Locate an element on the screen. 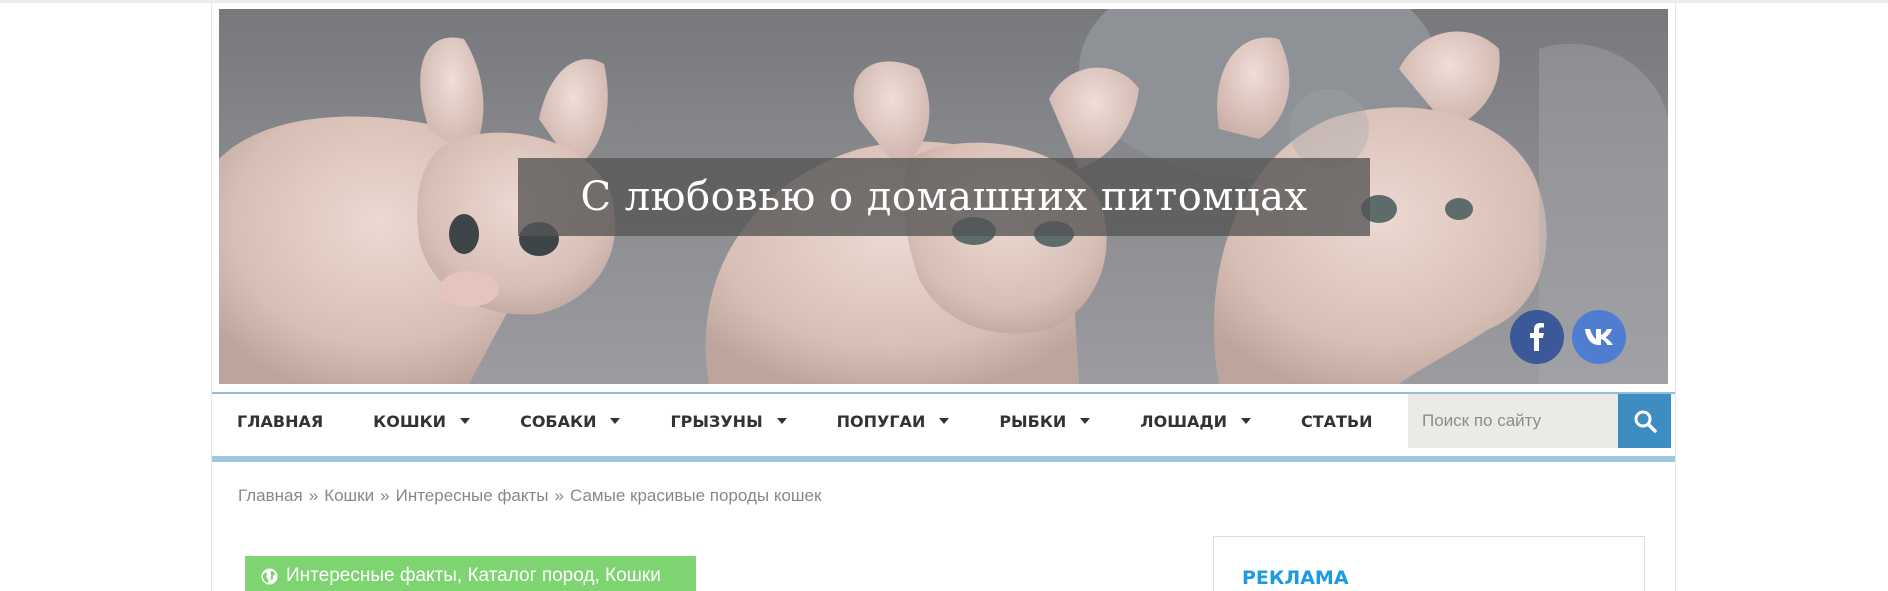 The image size is (1888, 591). nav-item-fish: РЫБКИ is located at coordinates (1044, 421).